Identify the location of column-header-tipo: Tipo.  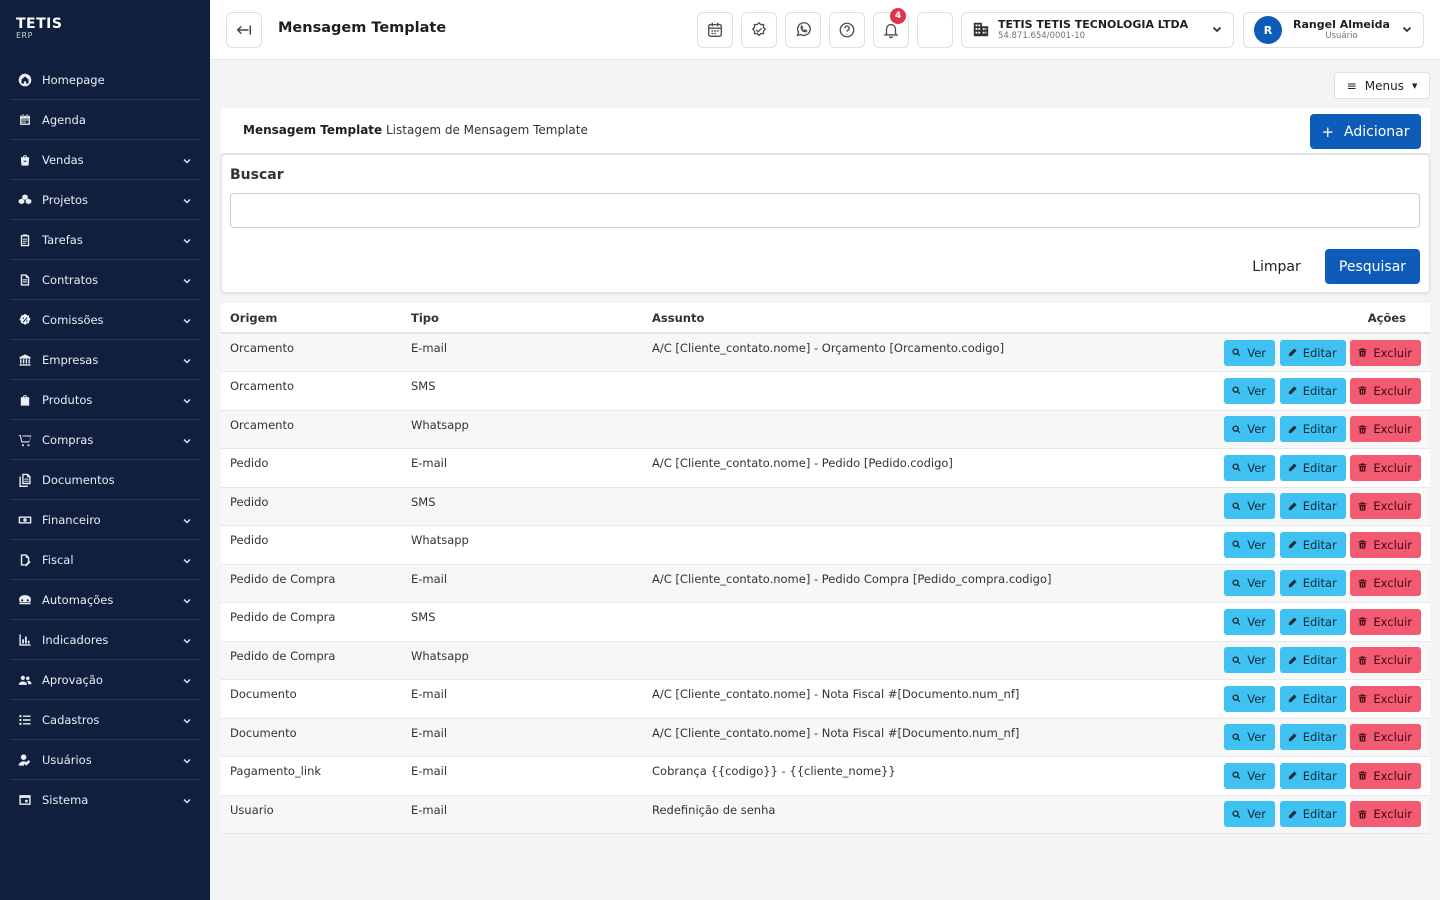
(522, 318).